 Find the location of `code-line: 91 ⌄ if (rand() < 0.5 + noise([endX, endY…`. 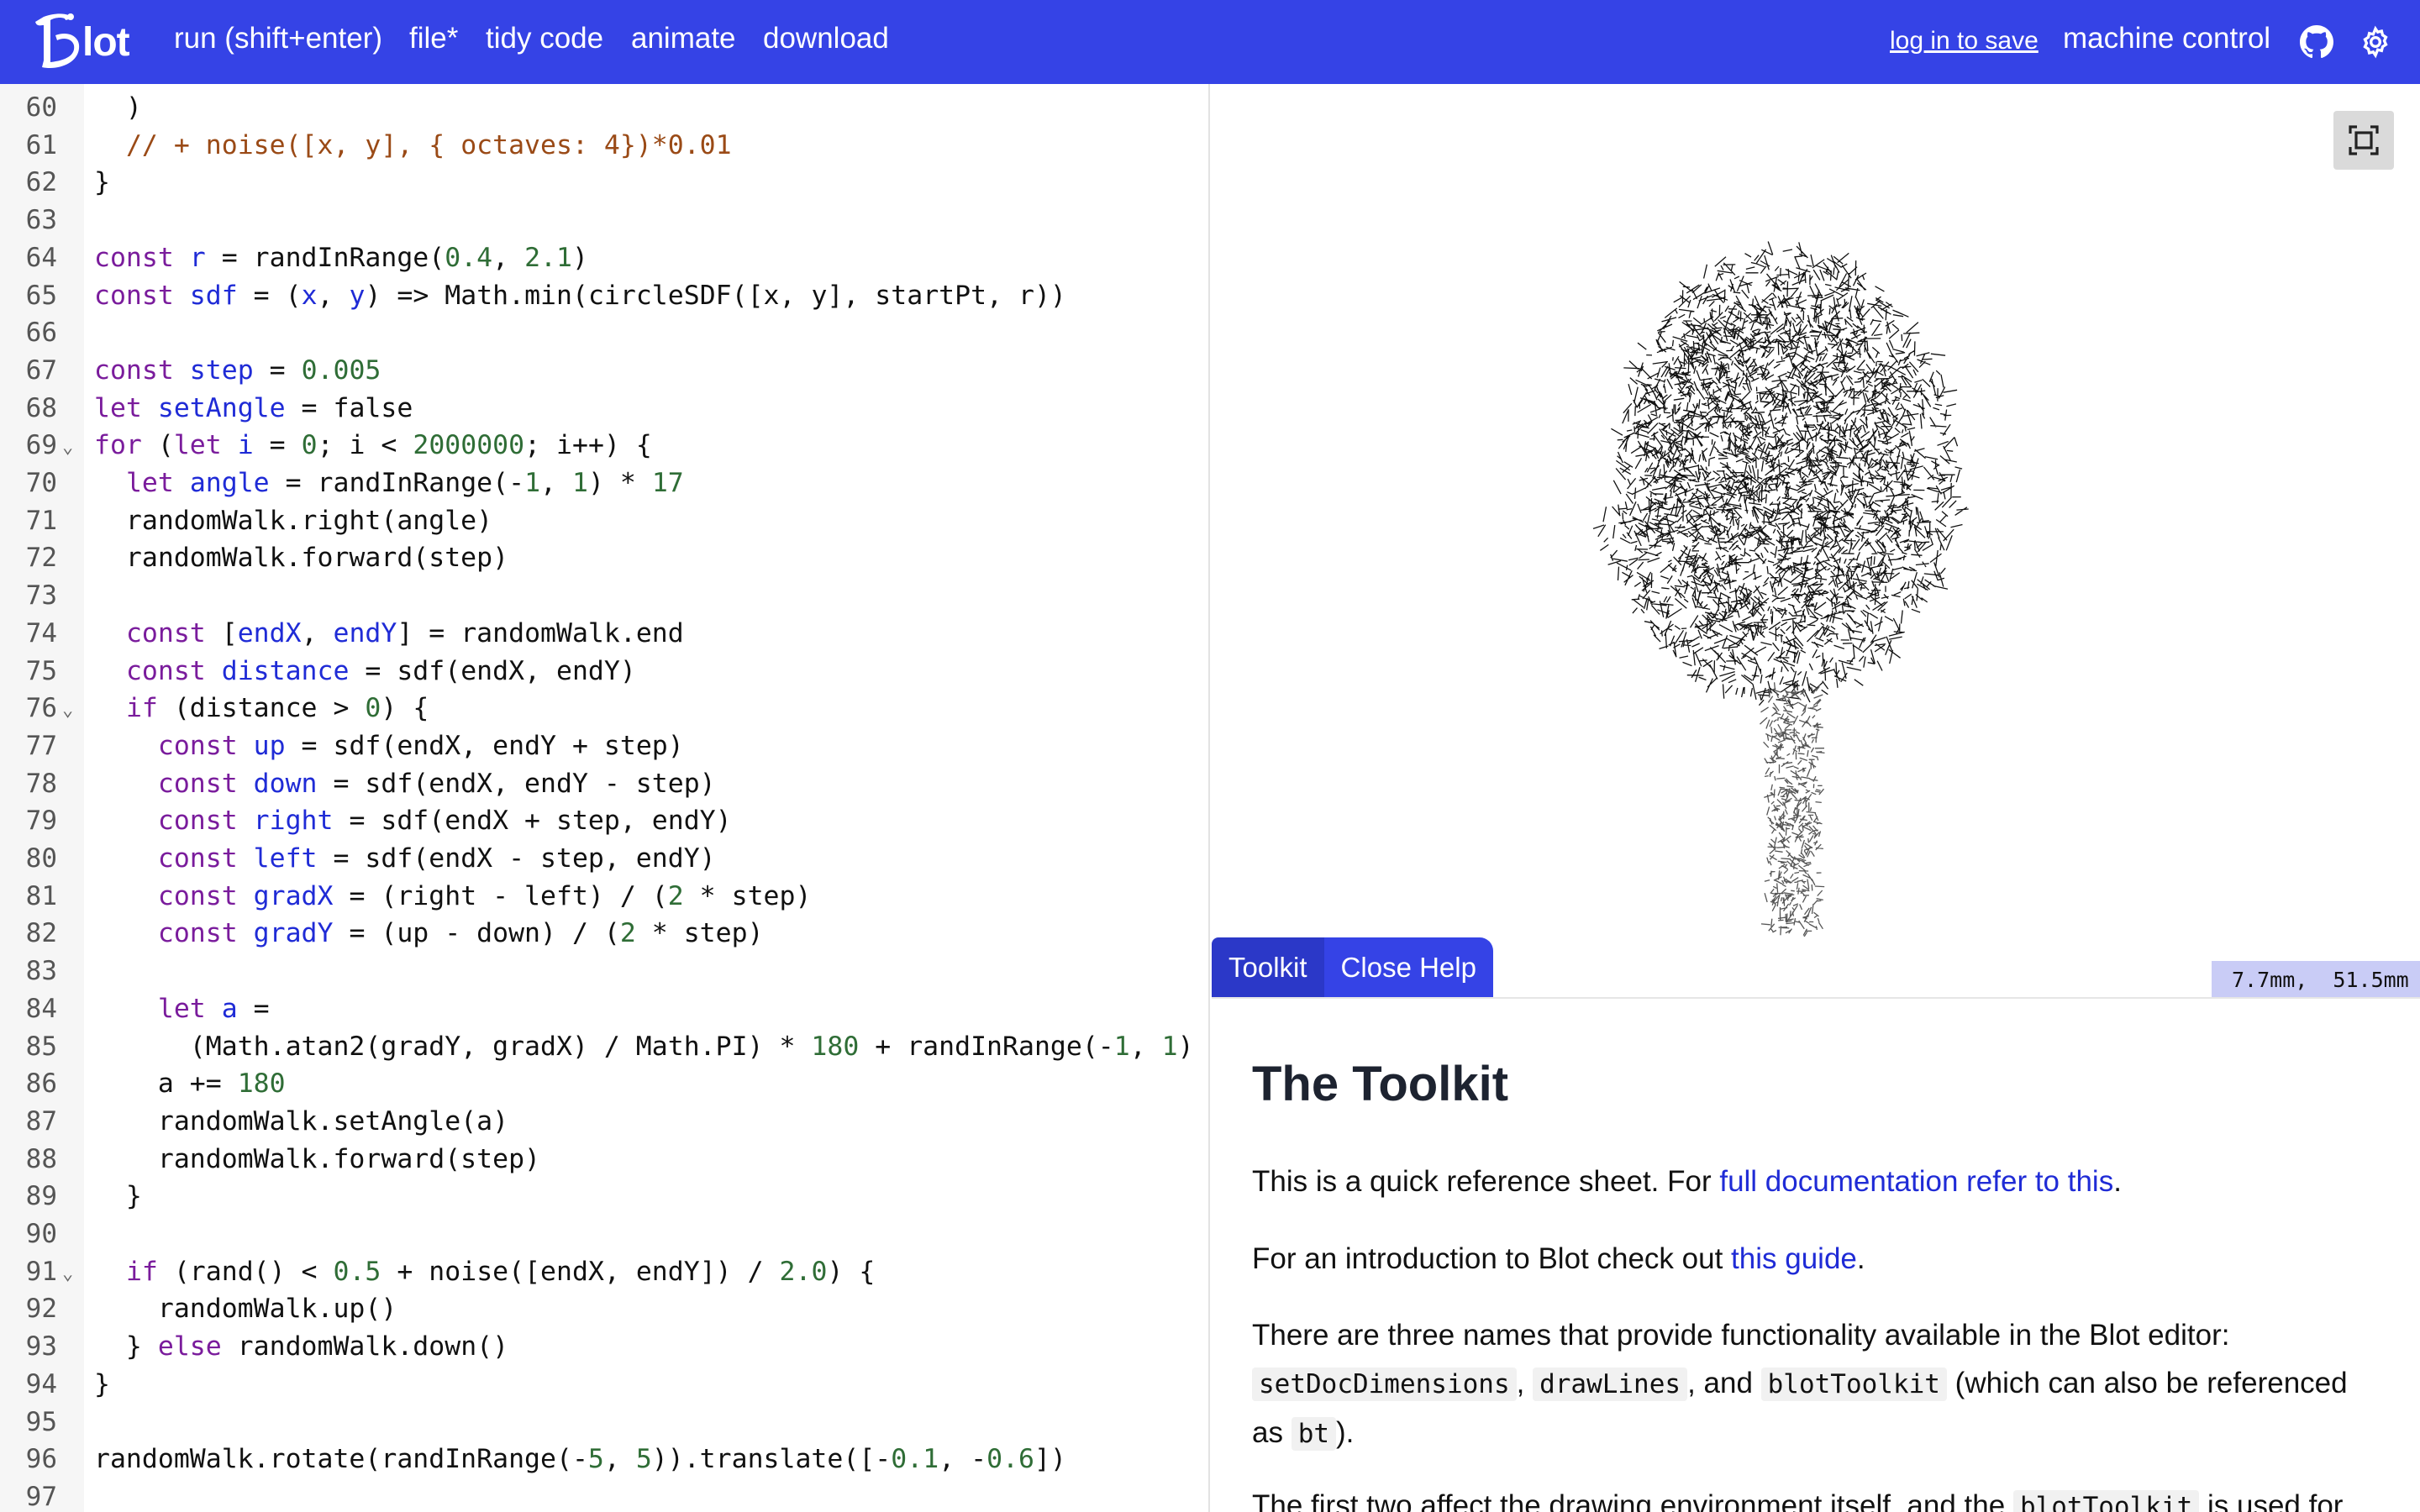

code-line: 91 ⌄ if (rand() < 0.5 + noise([endX, endY… is located at coordinates (604, 1273).